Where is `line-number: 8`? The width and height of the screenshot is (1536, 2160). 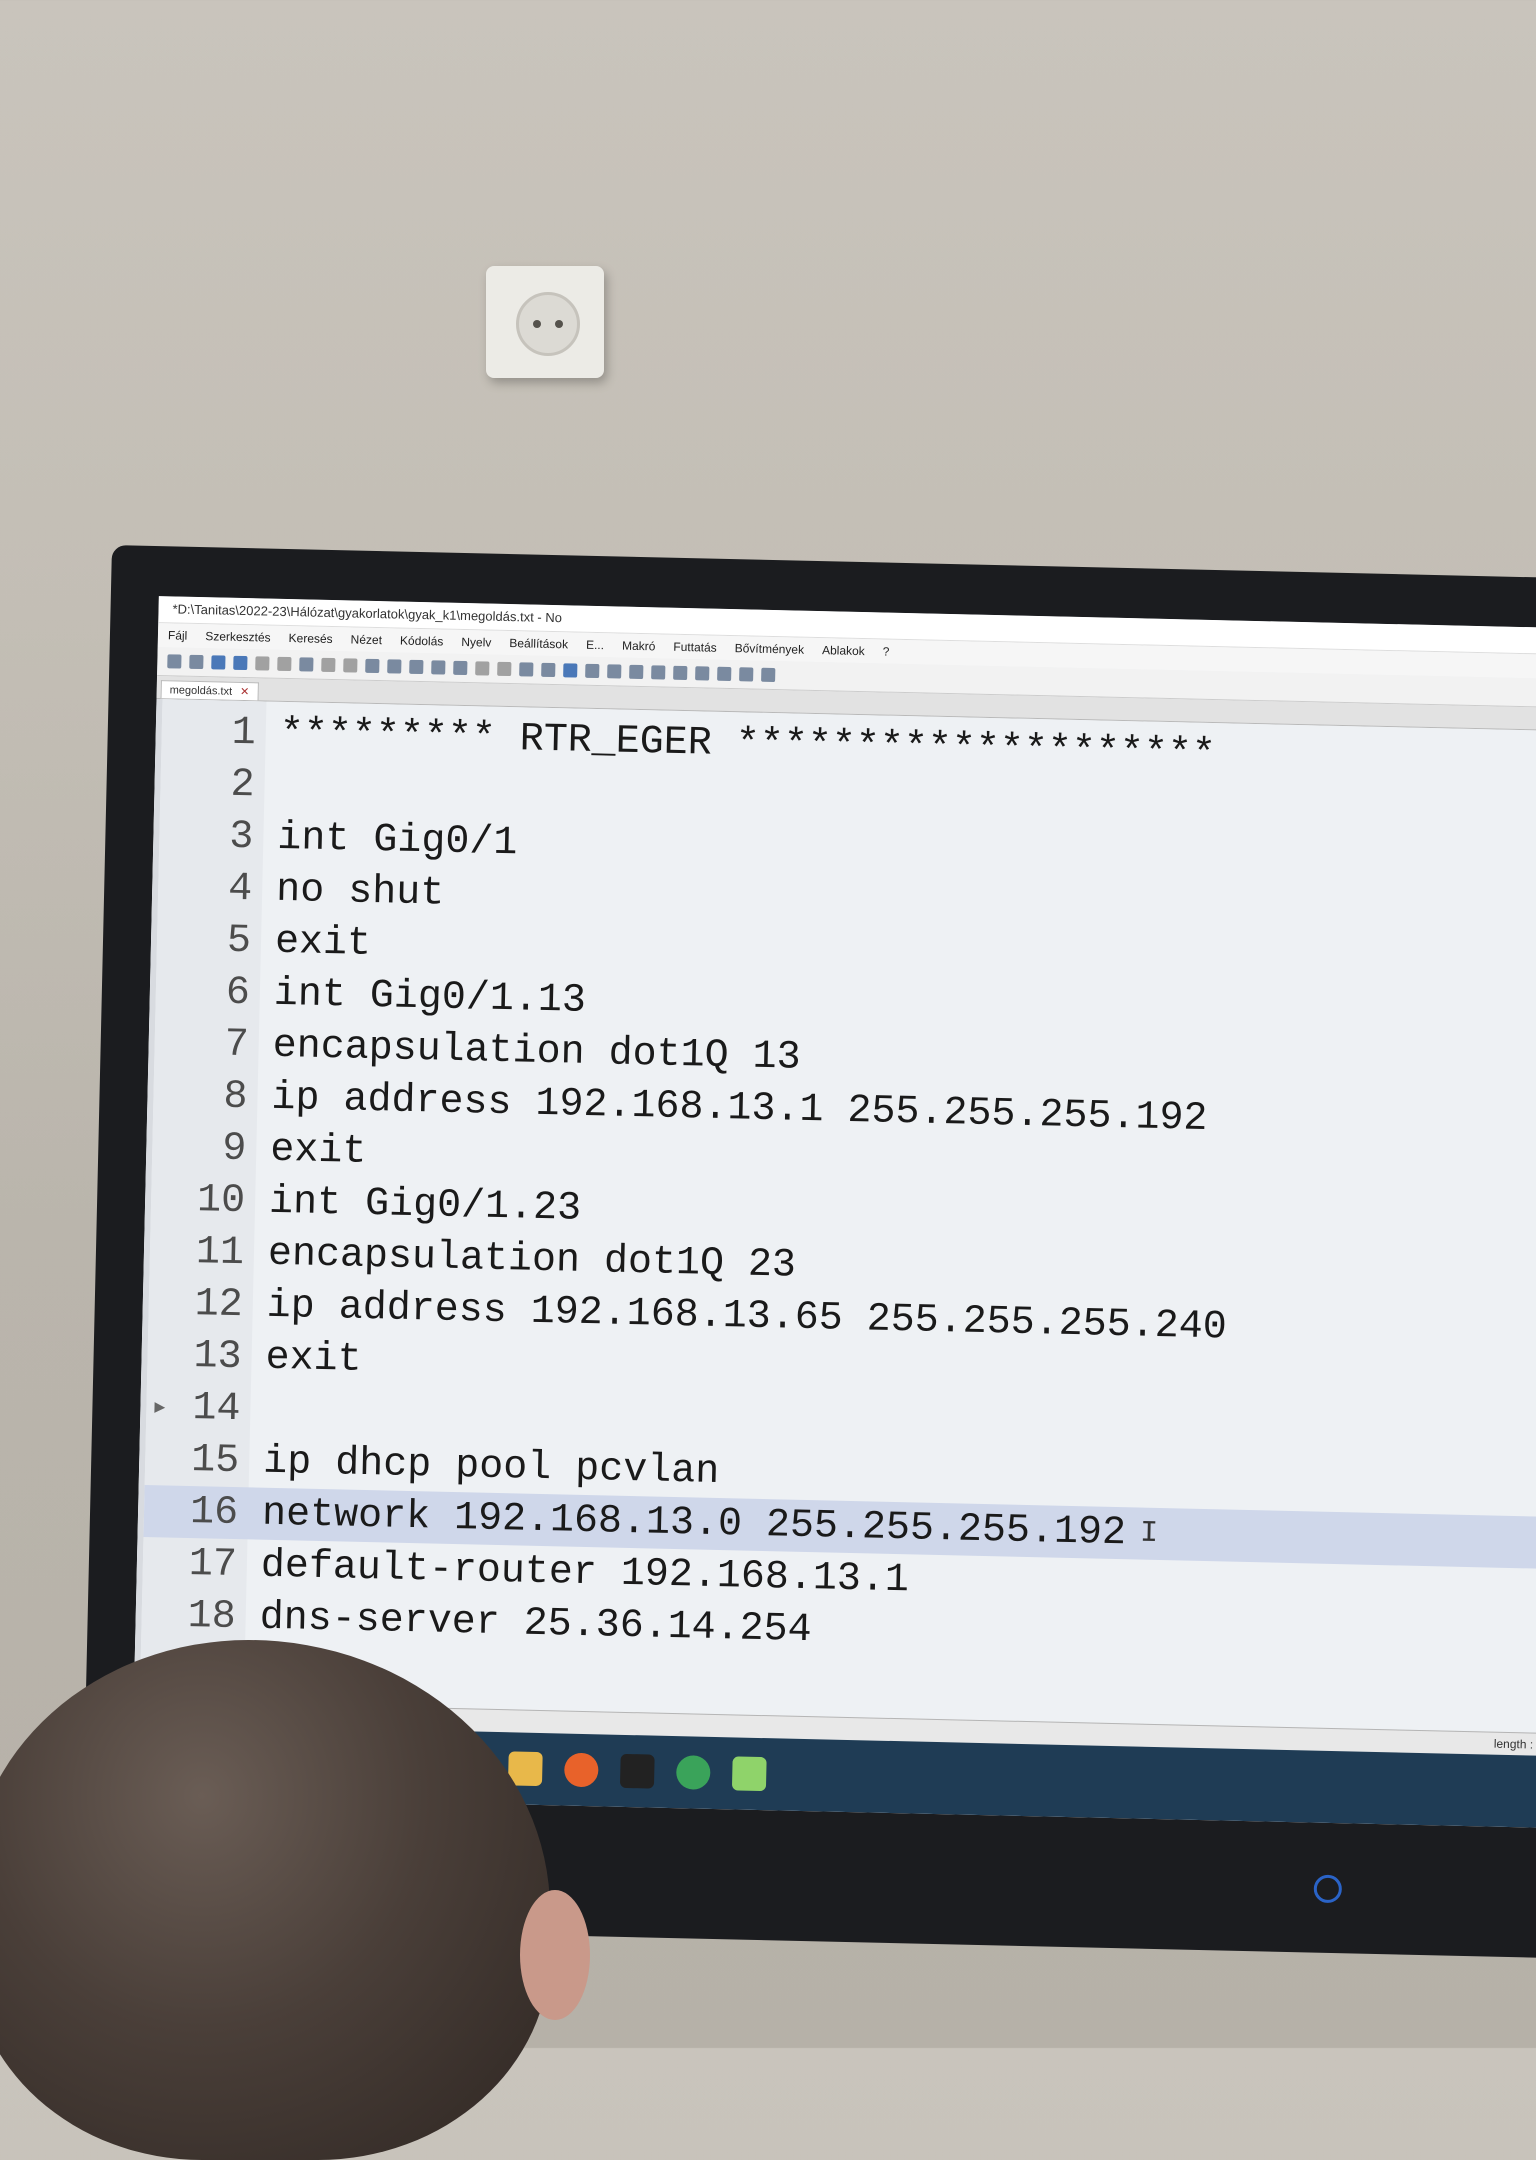 line-number: 8 is located at coordinates (235, 1097).